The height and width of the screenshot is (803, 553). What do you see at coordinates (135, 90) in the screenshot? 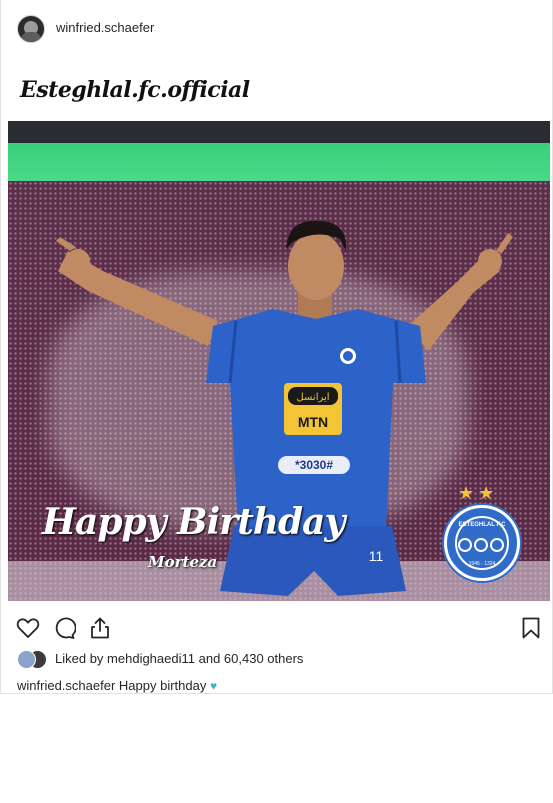
I see `brand-text: Esteghlal.fc.official` at bounding box center [135, 90].